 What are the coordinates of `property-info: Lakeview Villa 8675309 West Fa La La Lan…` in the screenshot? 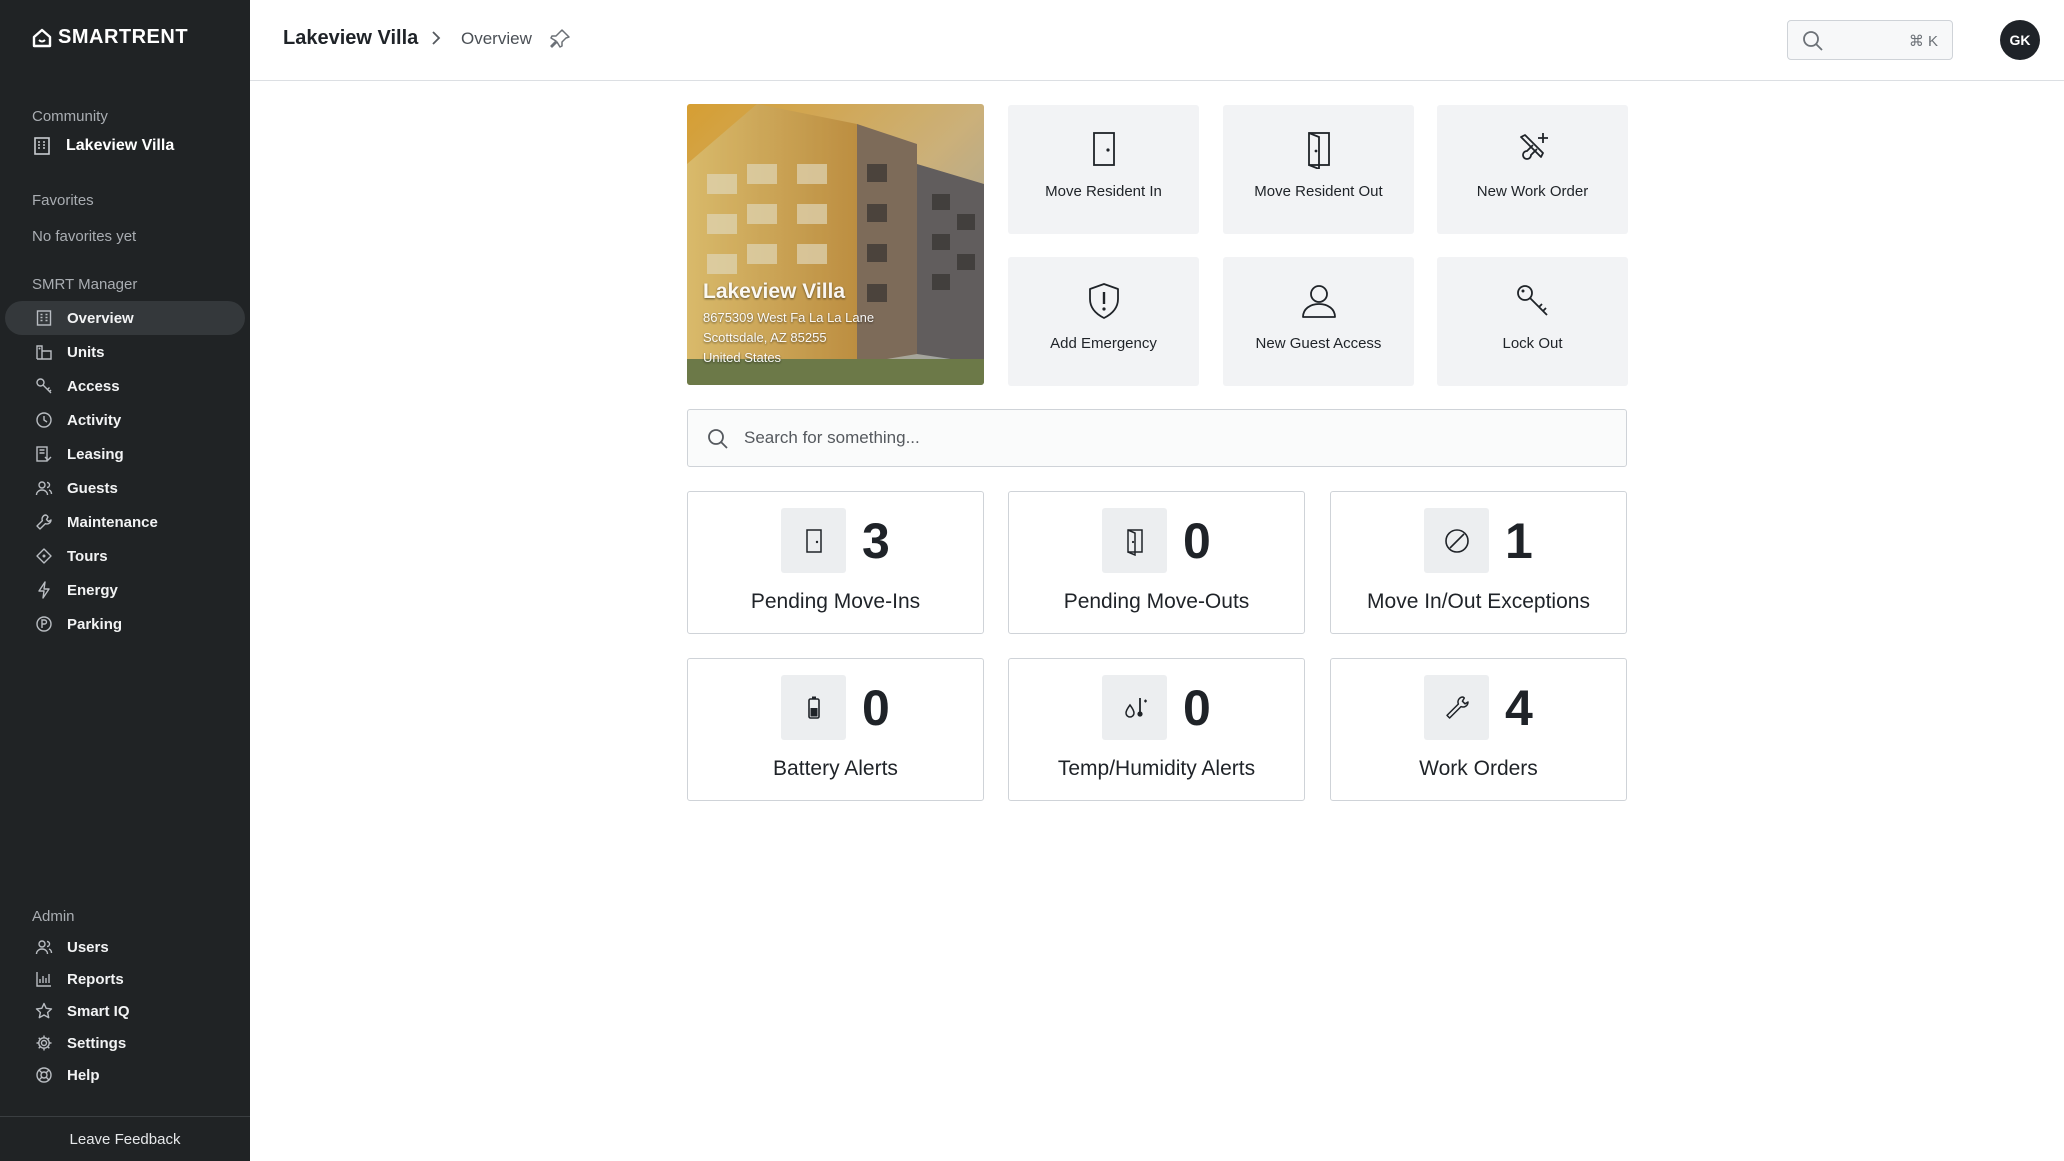 It's located at (788, 324).